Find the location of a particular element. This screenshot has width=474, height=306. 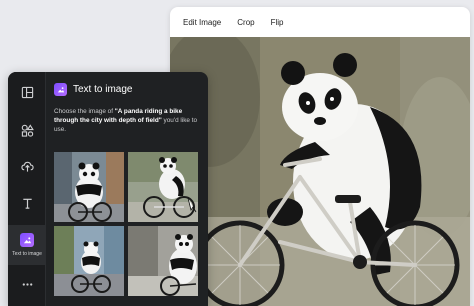

text-icon is located at coordinates (27, 203).